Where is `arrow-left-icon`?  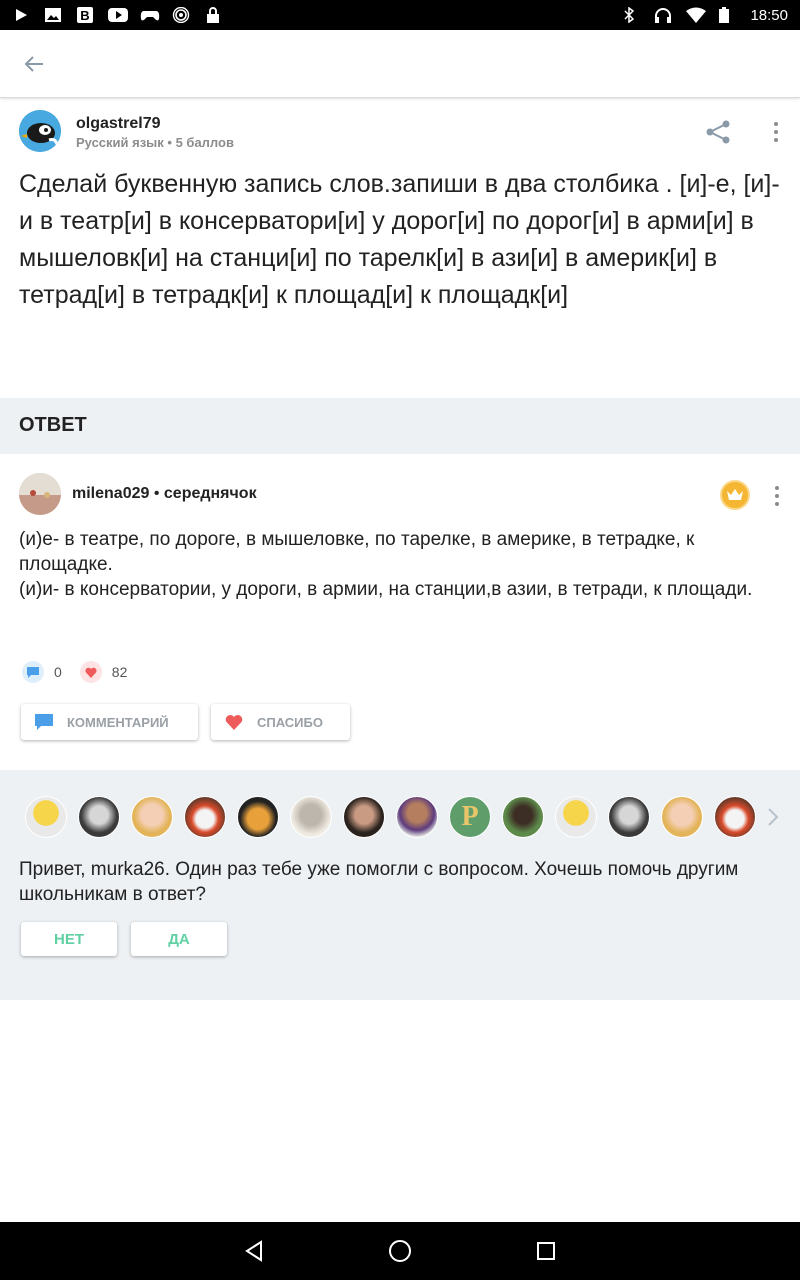
arrow-left-icon is located at coordinates (33, 64).